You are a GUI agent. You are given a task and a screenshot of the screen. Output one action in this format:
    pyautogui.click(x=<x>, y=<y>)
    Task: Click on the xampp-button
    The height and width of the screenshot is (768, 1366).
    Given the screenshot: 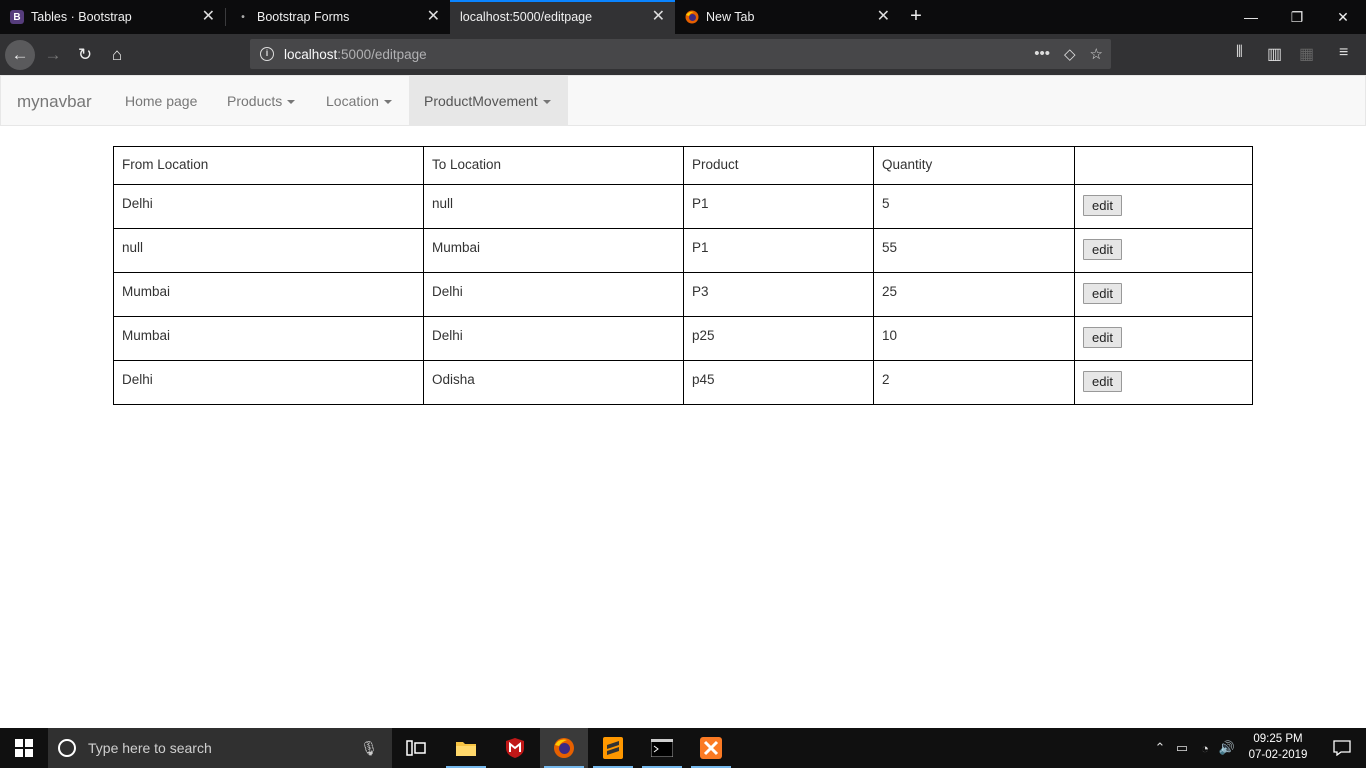 What is the action you would take?
    pyautogui.click(x=711, y=748)
    